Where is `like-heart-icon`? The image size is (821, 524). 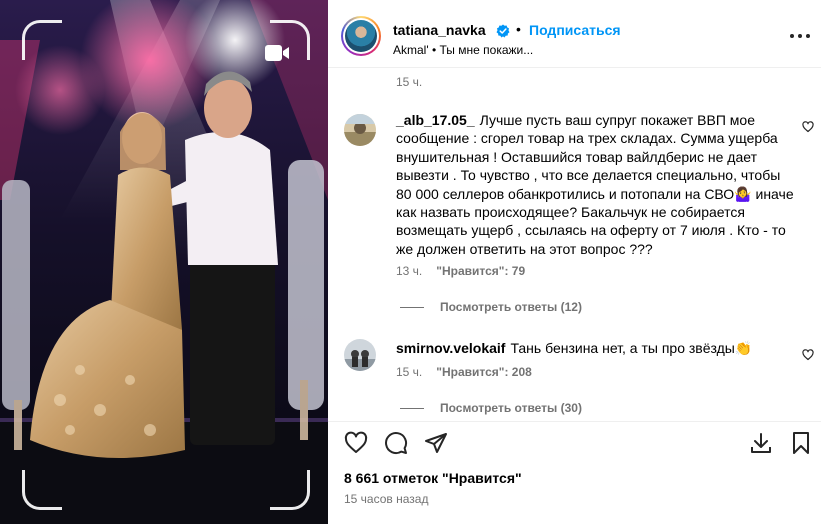 like-heart-icon is located at coordinates (356, 443).